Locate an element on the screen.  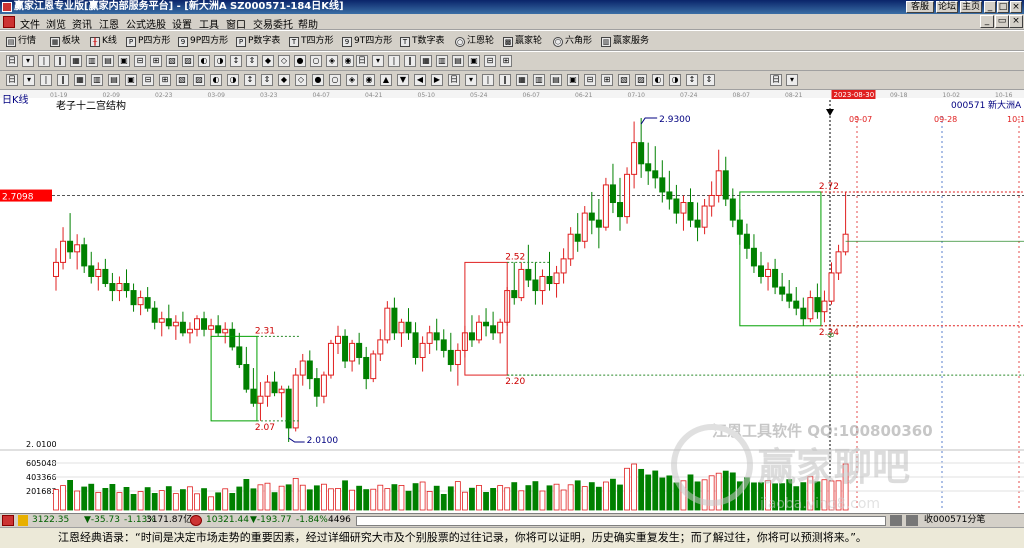
tb2-tool-21-icon: ◉ is located at coordinates (348, 61).